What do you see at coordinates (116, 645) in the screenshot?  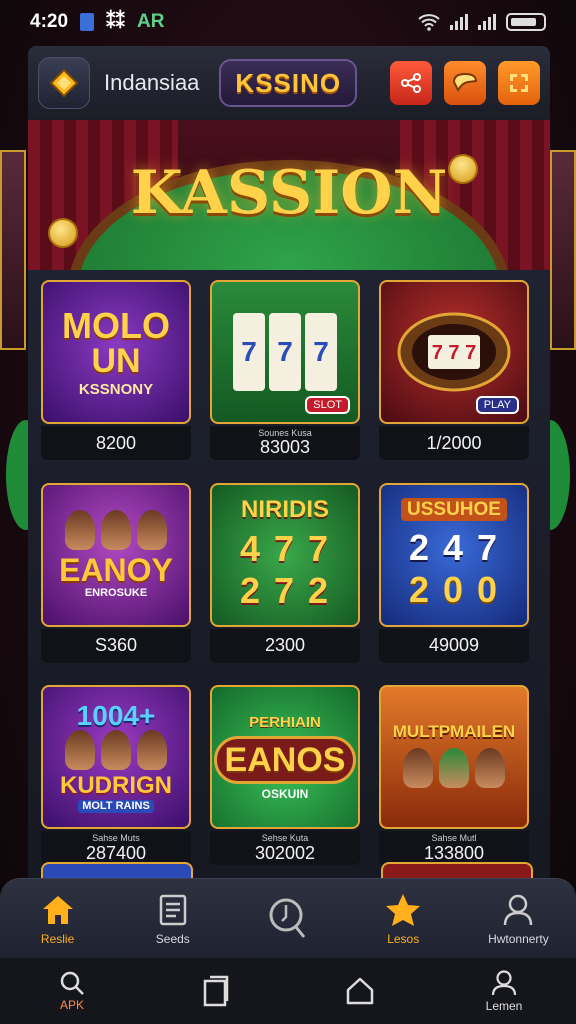 I see `game-price: S360` at bounding box center [116, 645].